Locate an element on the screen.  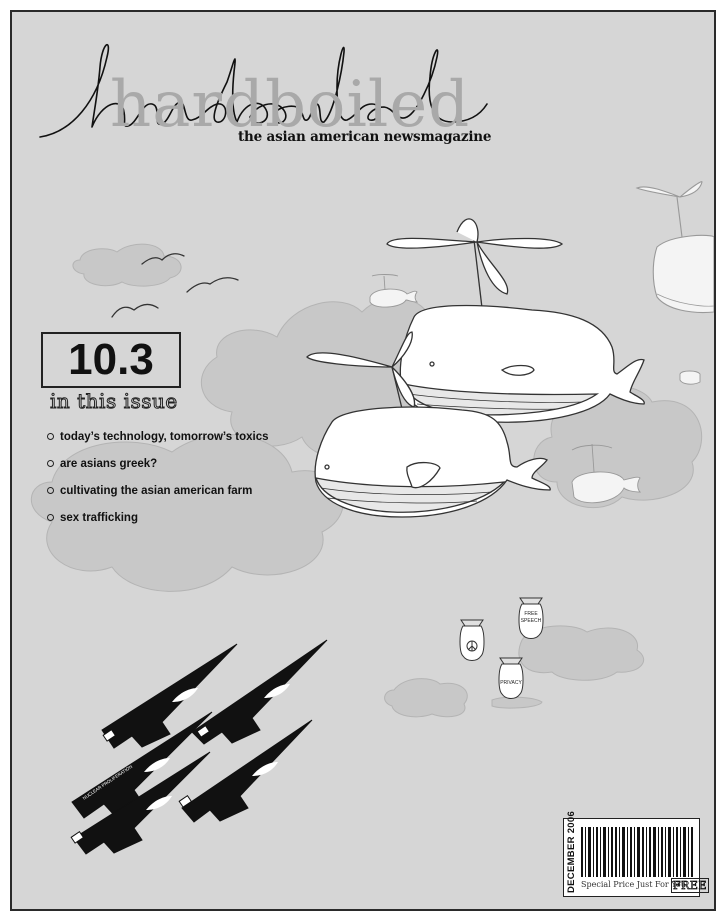
cloud-lower-small is located at coordinates (426, 698).